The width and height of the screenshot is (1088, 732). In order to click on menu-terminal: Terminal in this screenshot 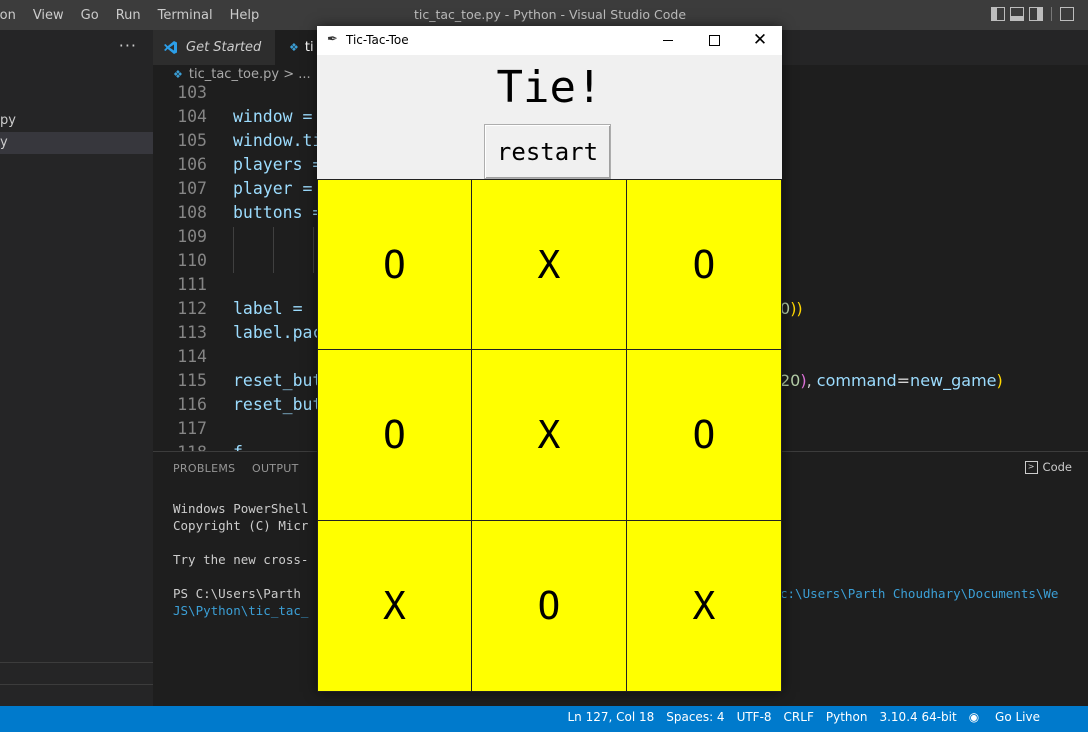, I will do `click(185, 15)`.